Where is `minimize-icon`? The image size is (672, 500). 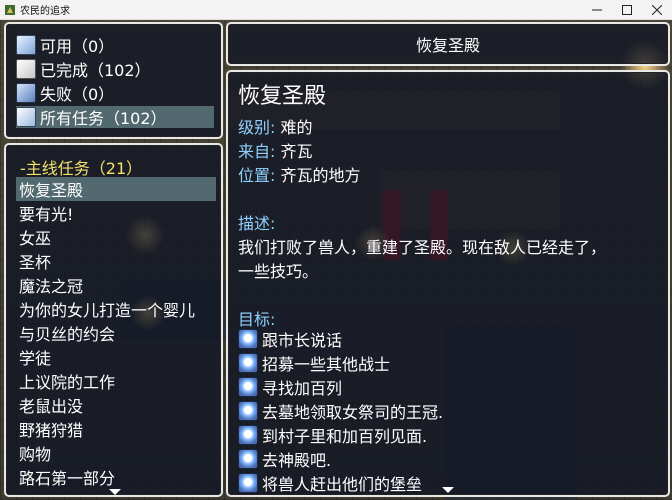 minimize-icon is located at coordinates (597, 9).